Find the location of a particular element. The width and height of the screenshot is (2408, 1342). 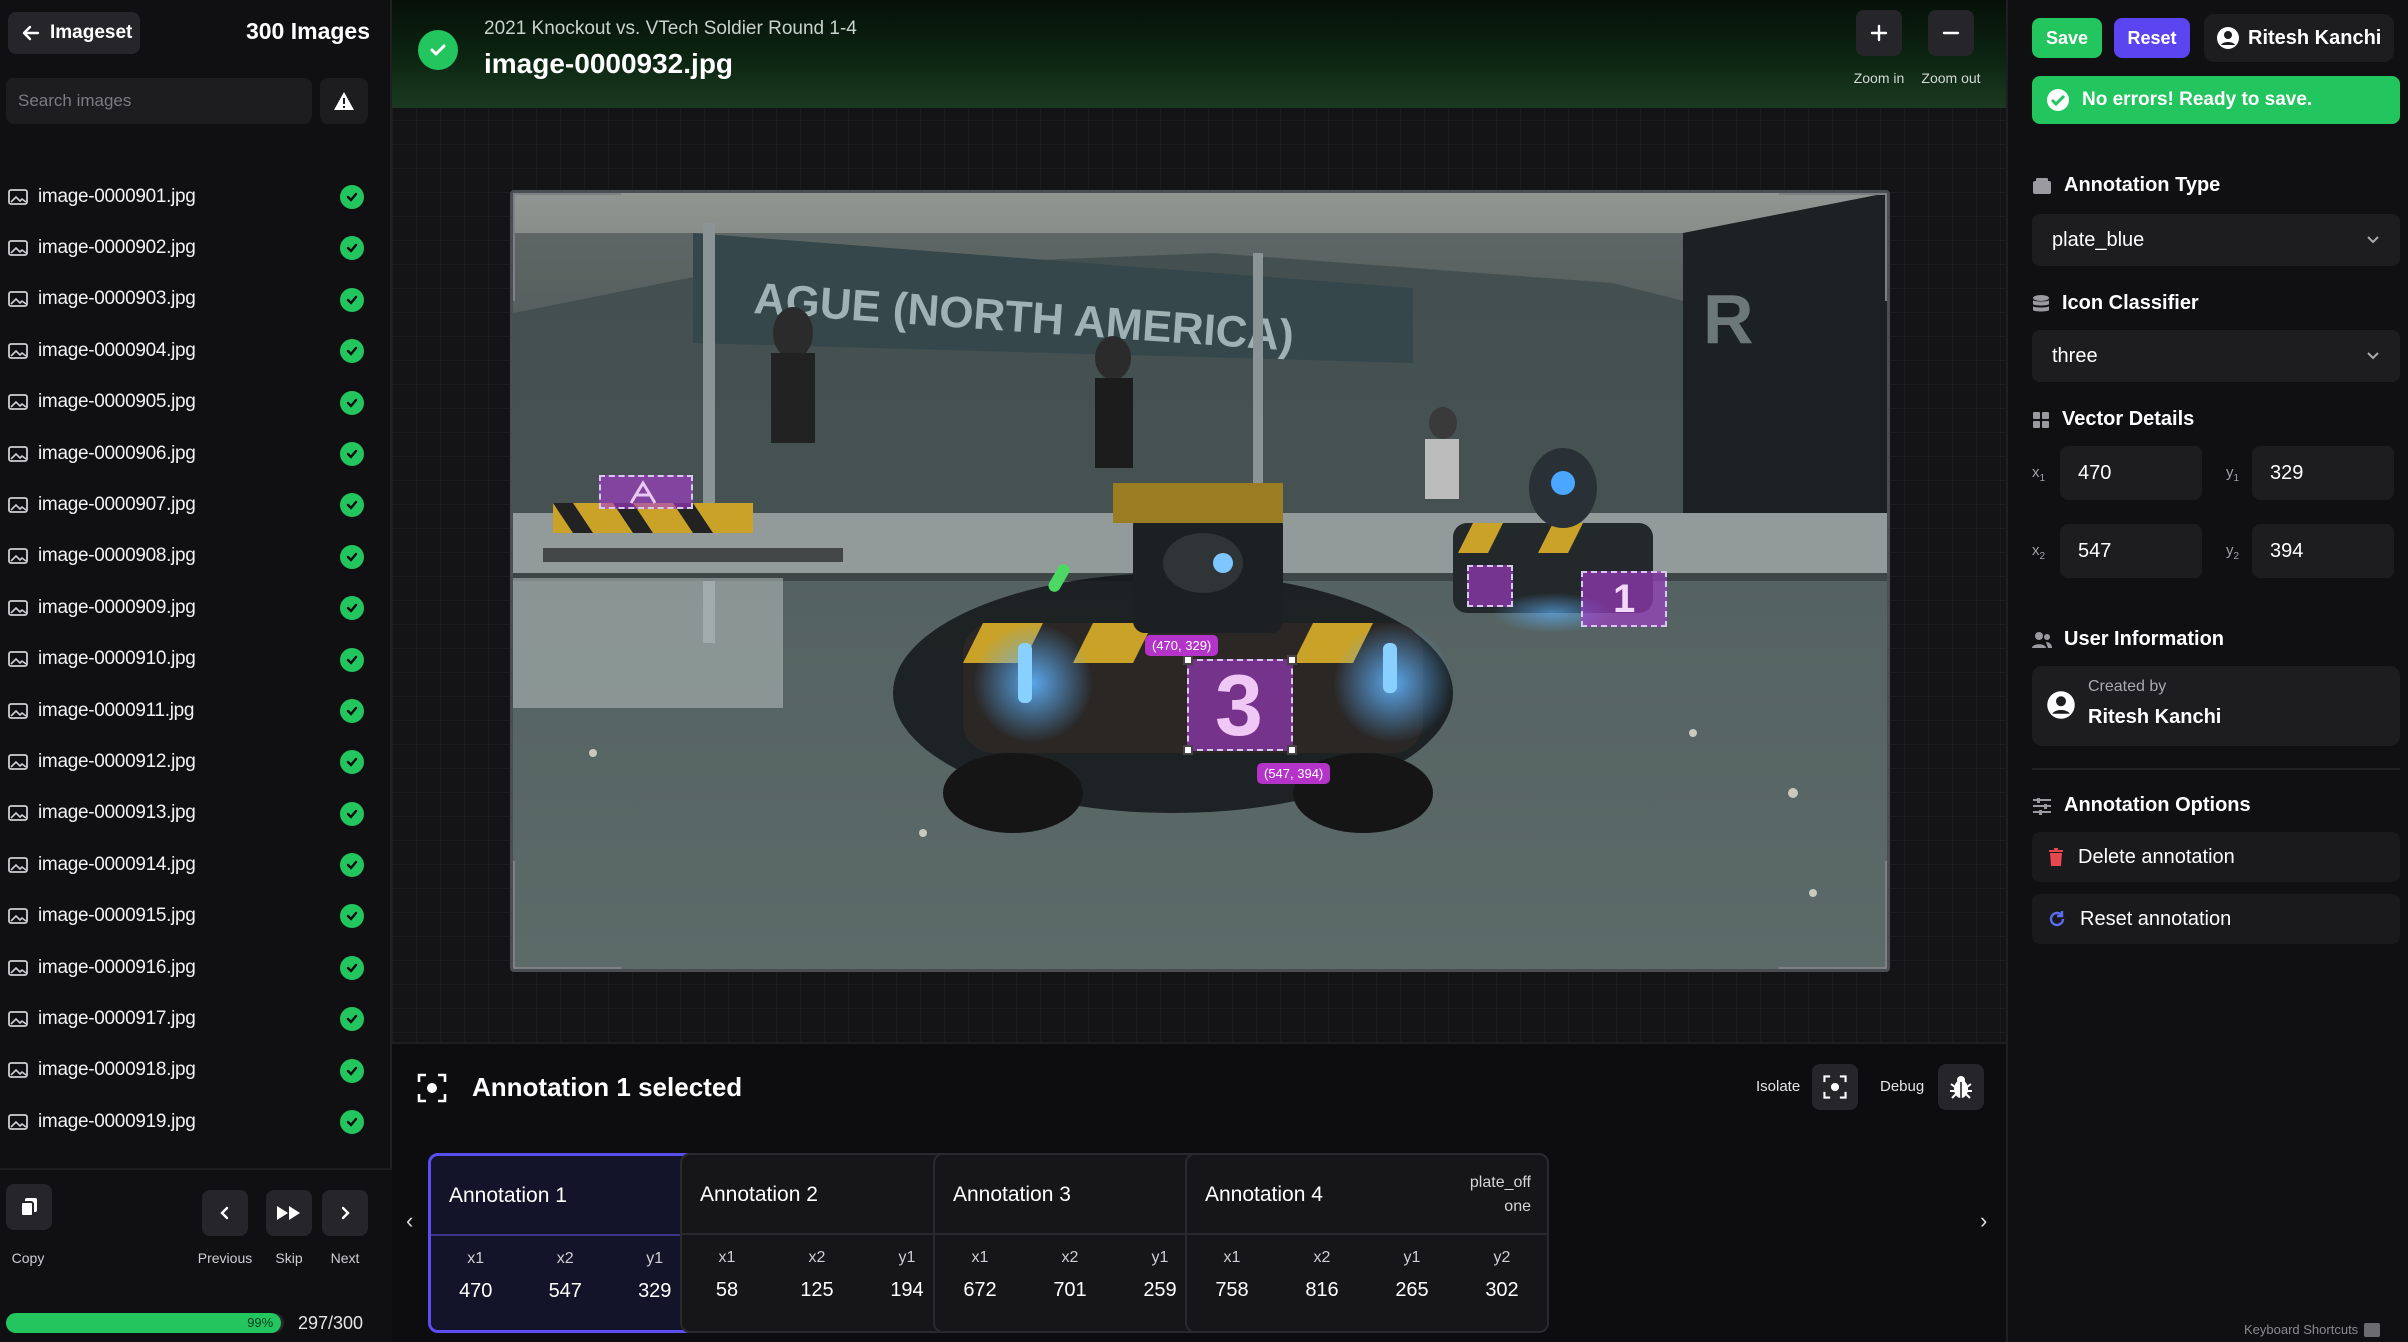

value-column: x1 470 is located at coordinates (476, 1276).